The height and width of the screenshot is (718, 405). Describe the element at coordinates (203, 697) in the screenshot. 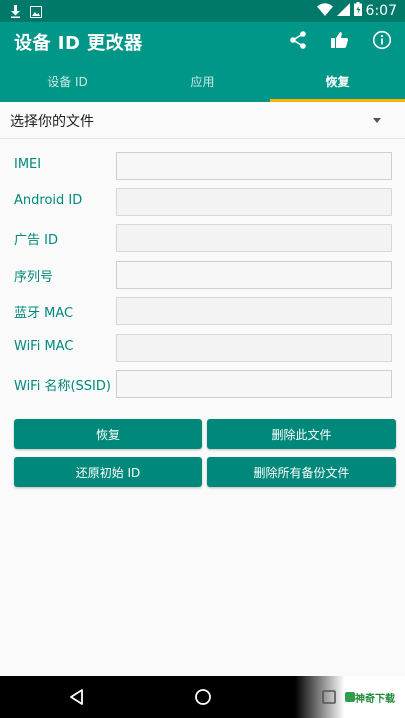

I see `home-icon` at that location.